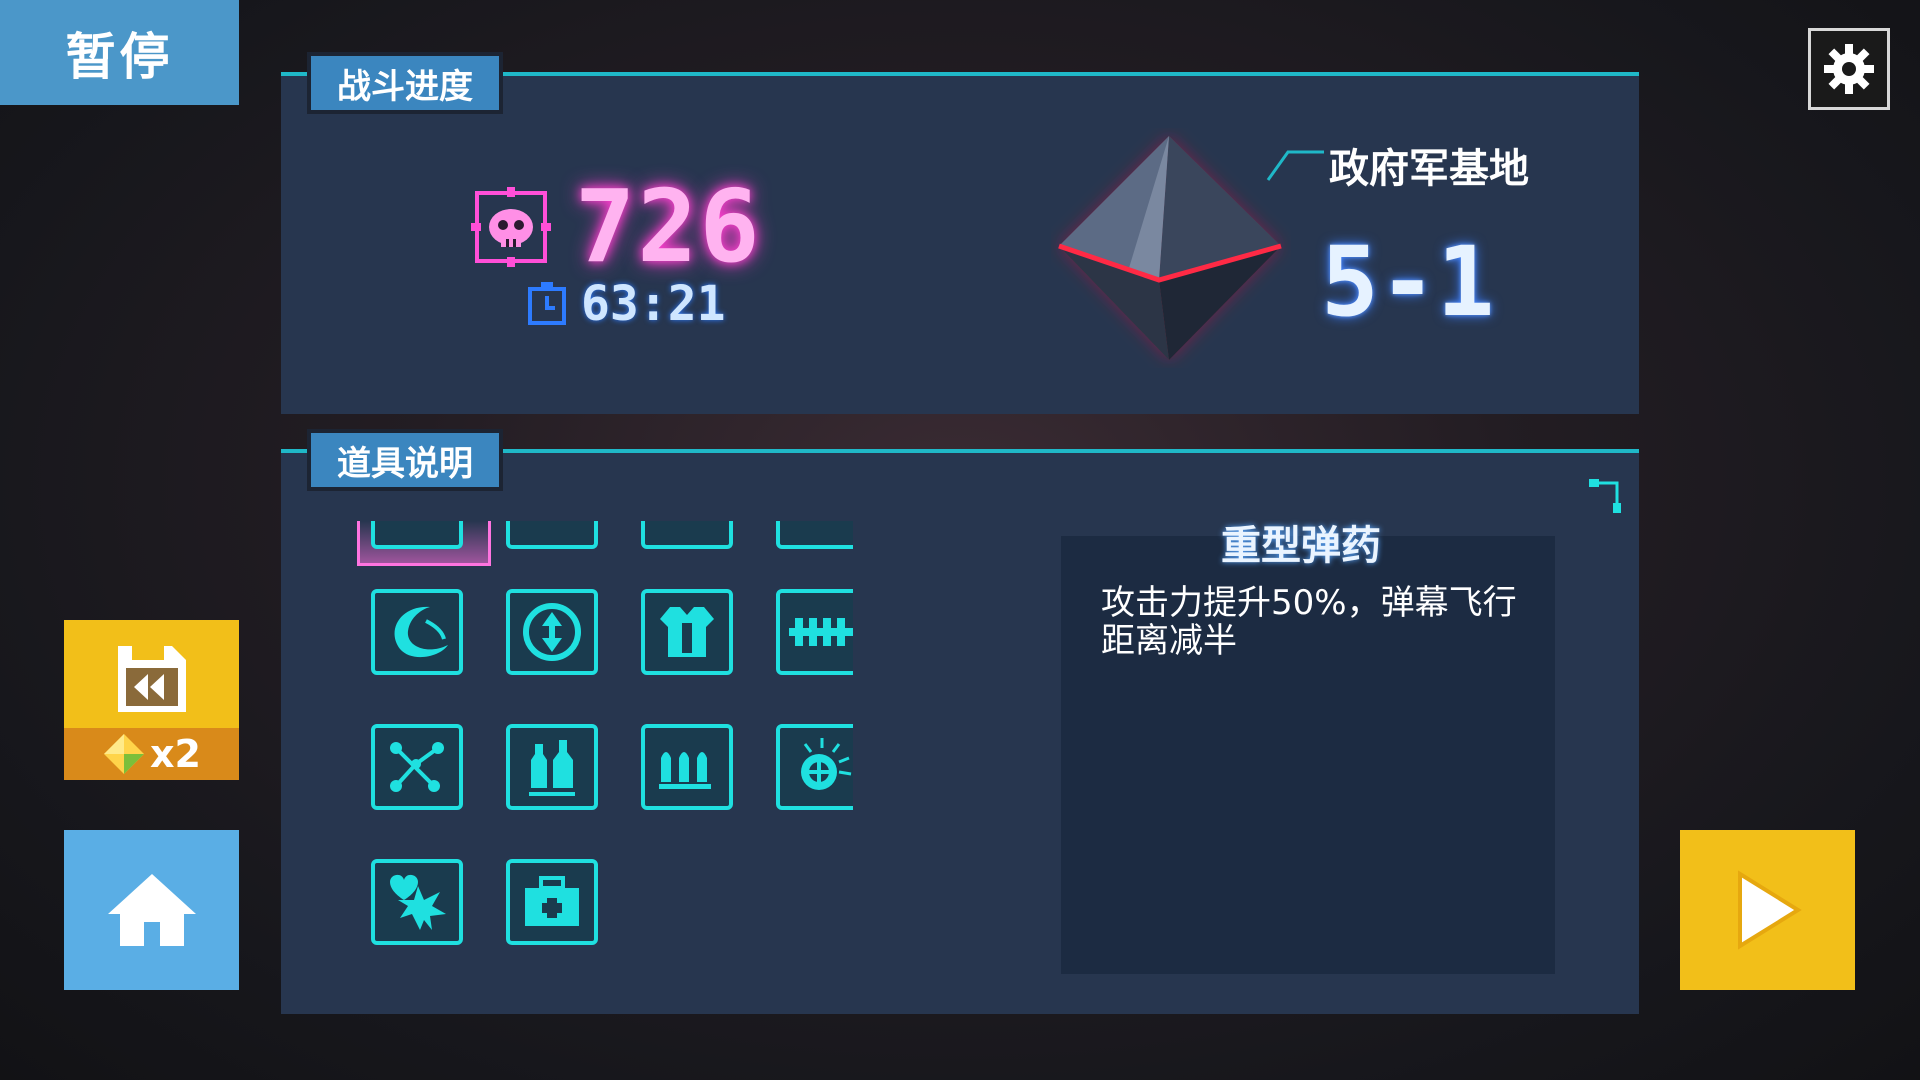 The image size is (1920, 1080). I want to click on stage-number: 5-1, so click(1408, 282).